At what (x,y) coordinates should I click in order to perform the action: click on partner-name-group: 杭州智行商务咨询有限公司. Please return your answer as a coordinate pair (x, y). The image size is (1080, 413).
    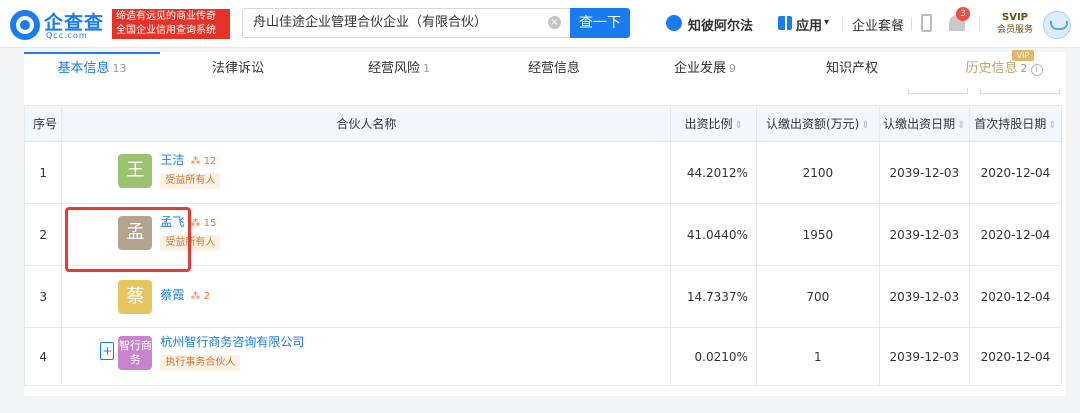
    Looking at the image, I should click on (232, 341).